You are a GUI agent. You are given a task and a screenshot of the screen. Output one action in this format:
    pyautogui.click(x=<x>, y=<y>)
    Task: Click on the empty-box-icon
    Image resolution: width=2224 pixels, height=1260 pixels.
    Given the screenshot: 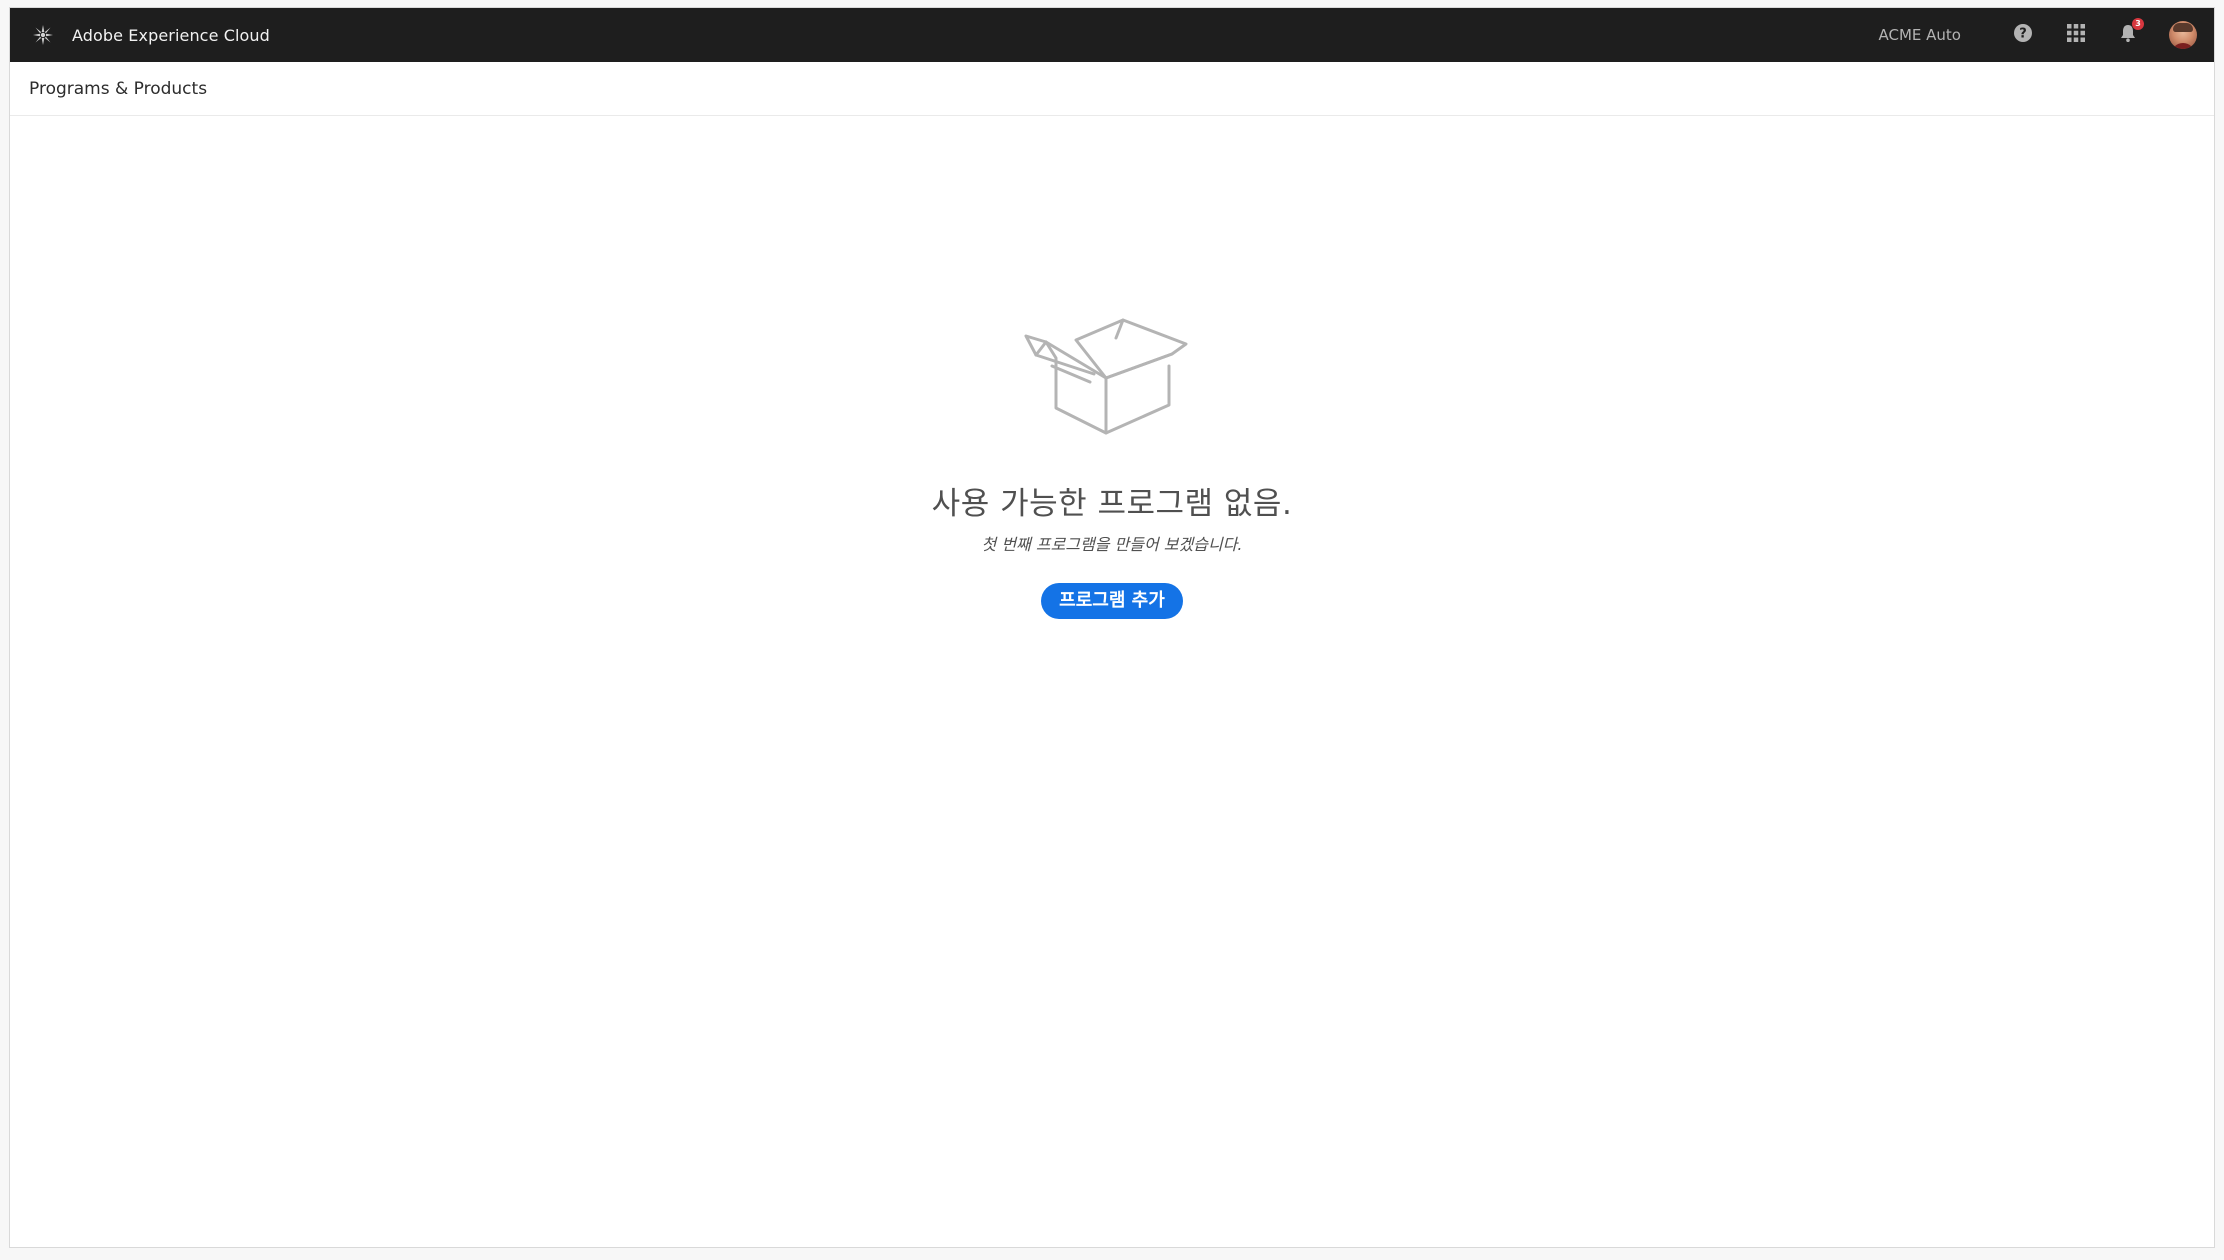 What is the action you would take?
    pyautogui.click(x=1106, y=376)
    